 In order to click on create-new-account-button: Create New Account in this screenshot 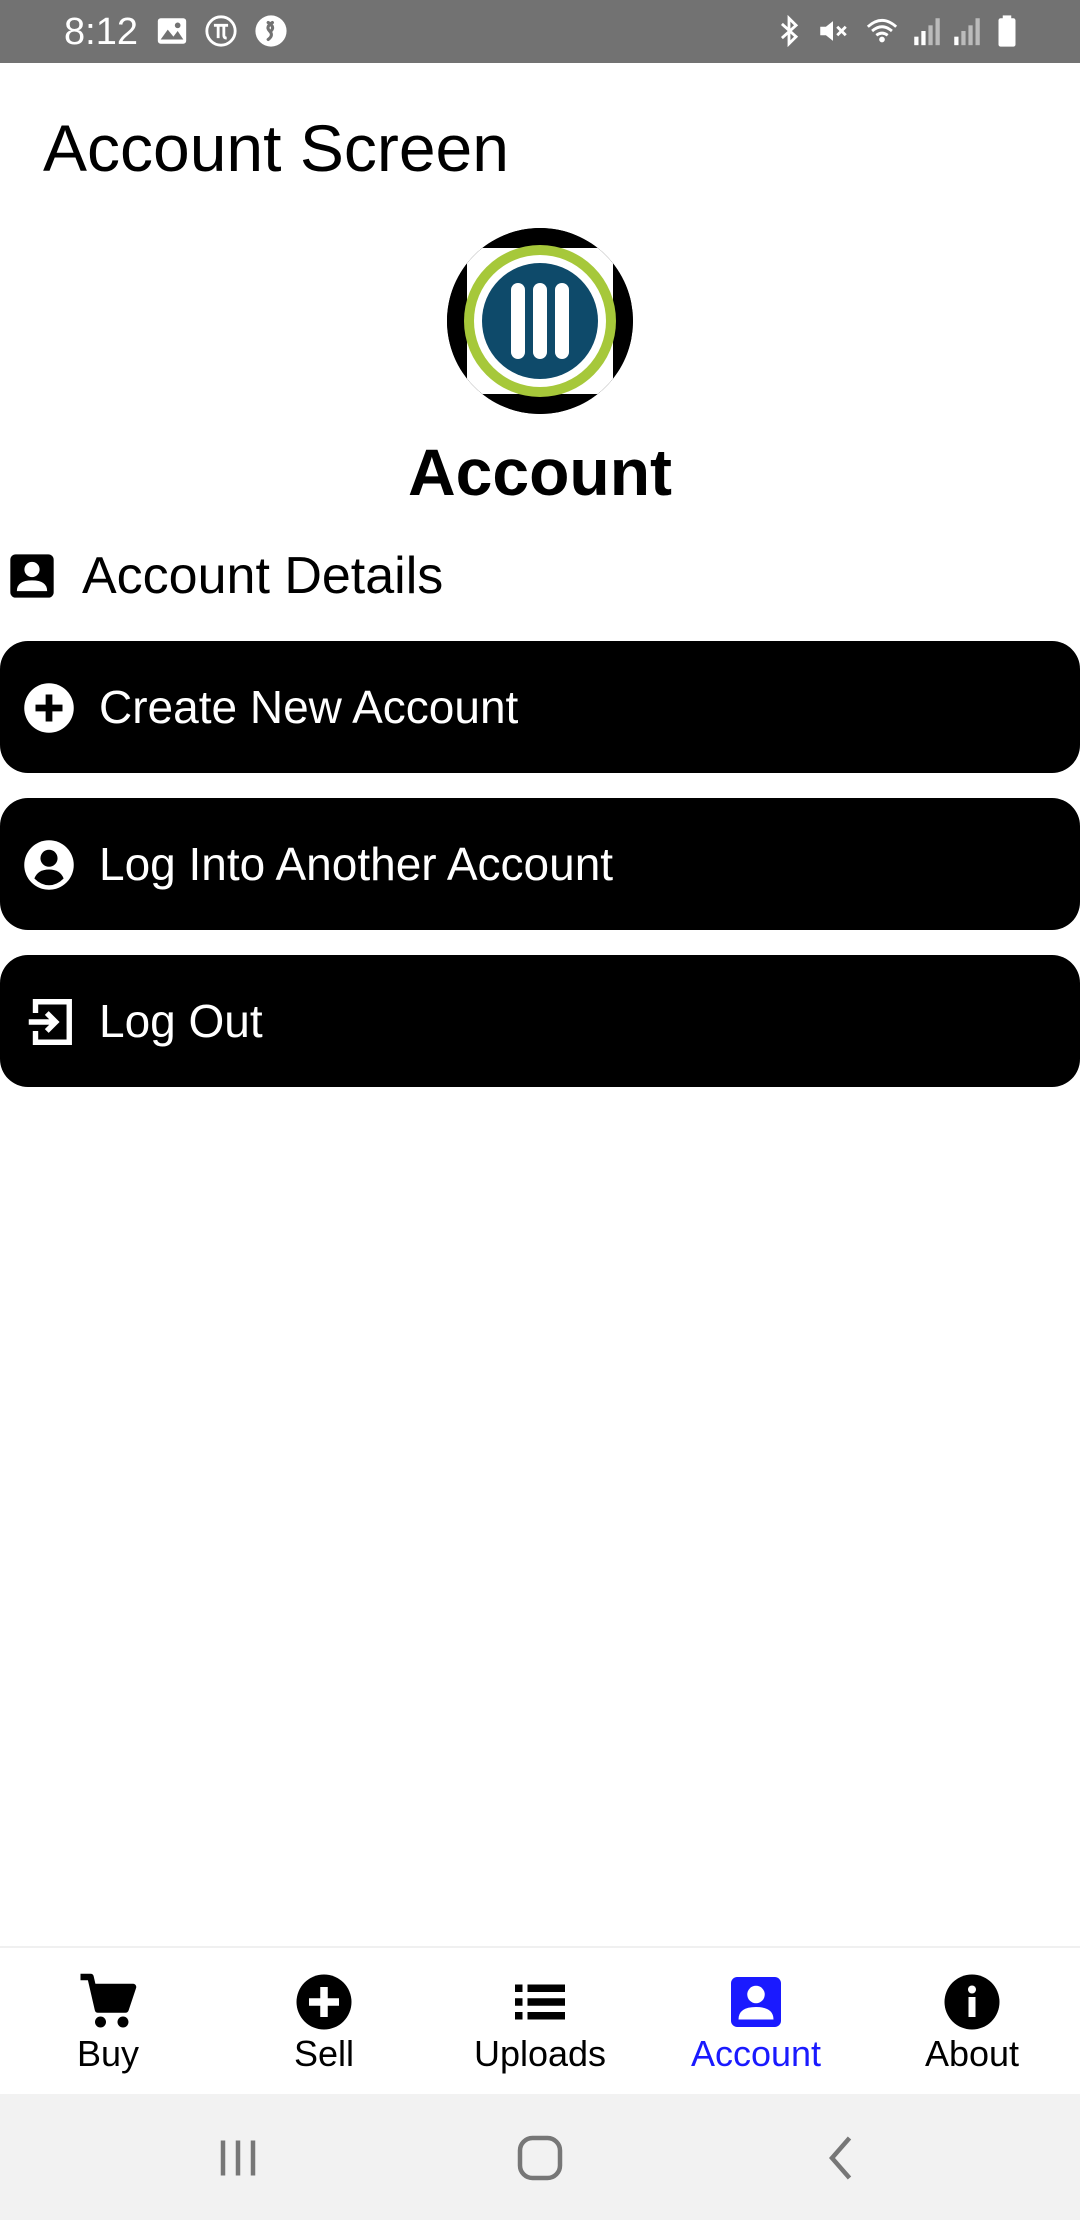, I will do `click(540, 707)`.